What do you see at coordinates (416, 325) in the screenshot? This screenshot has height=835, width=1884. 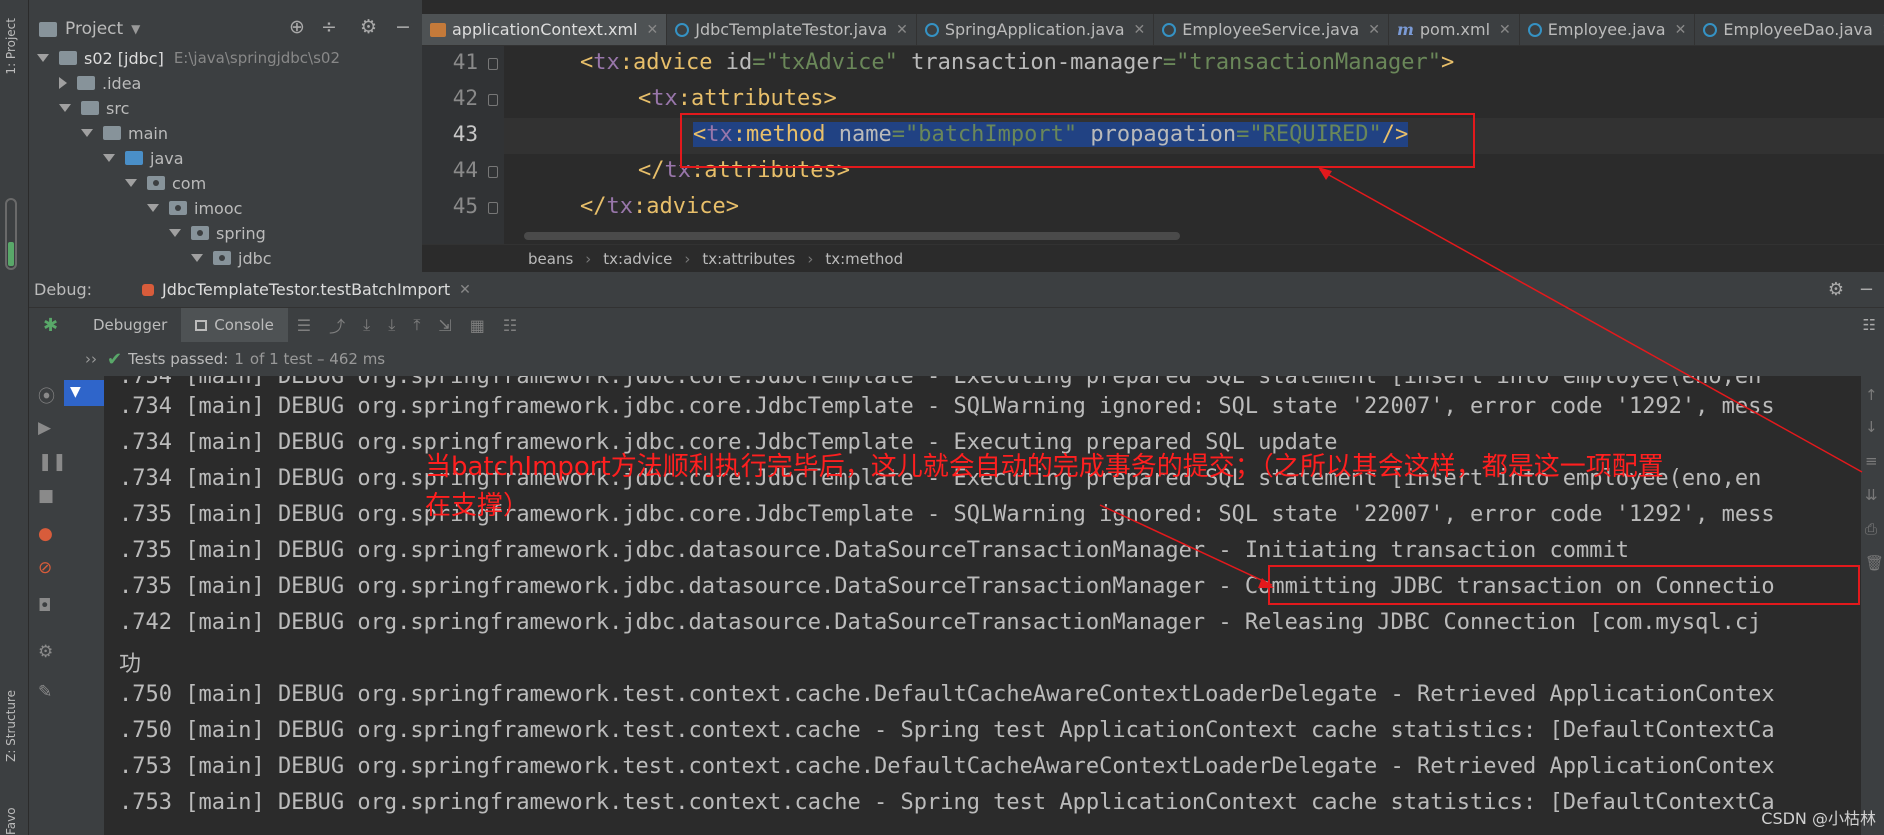 I see `step-out-icon: ⤒` at bounding box center [416, 325].